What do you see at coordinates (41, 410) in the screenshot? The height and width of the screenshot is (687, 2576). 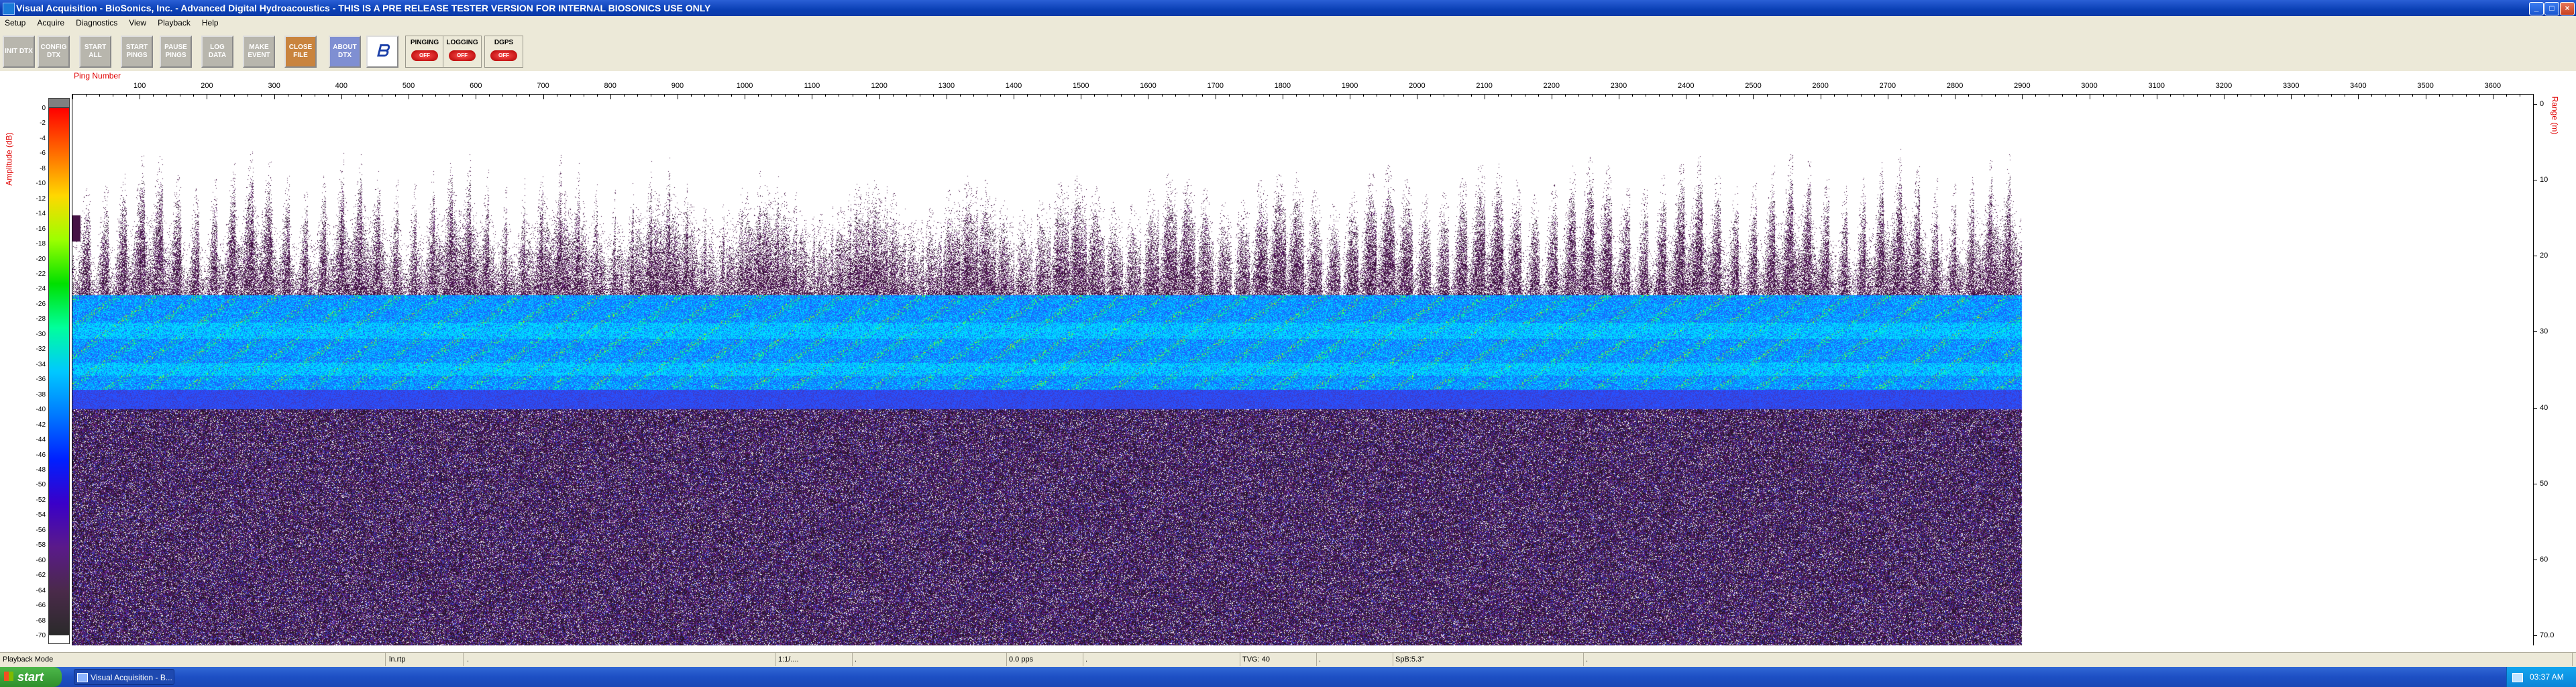 I see `colorbar-tick-label: -40` at bounding box center [41, 410].